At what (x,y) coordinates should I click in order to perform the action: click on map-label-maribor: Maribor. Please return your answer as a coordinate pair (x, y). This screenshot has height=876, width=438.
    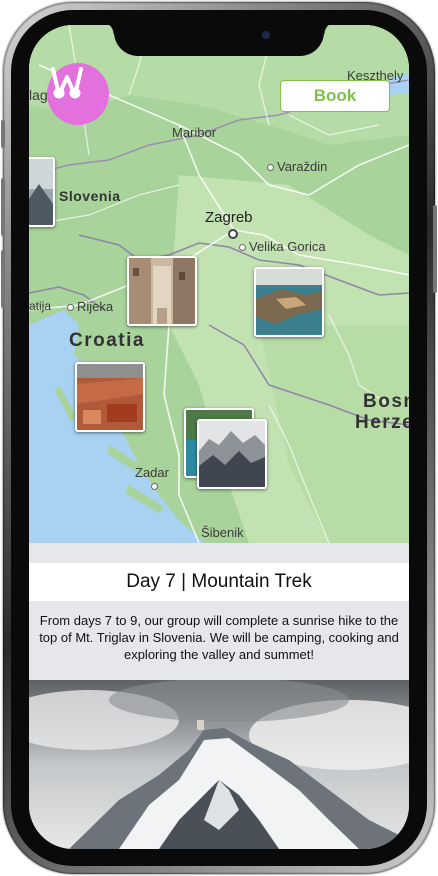
    Looking at the image, I should click on (194, 132).